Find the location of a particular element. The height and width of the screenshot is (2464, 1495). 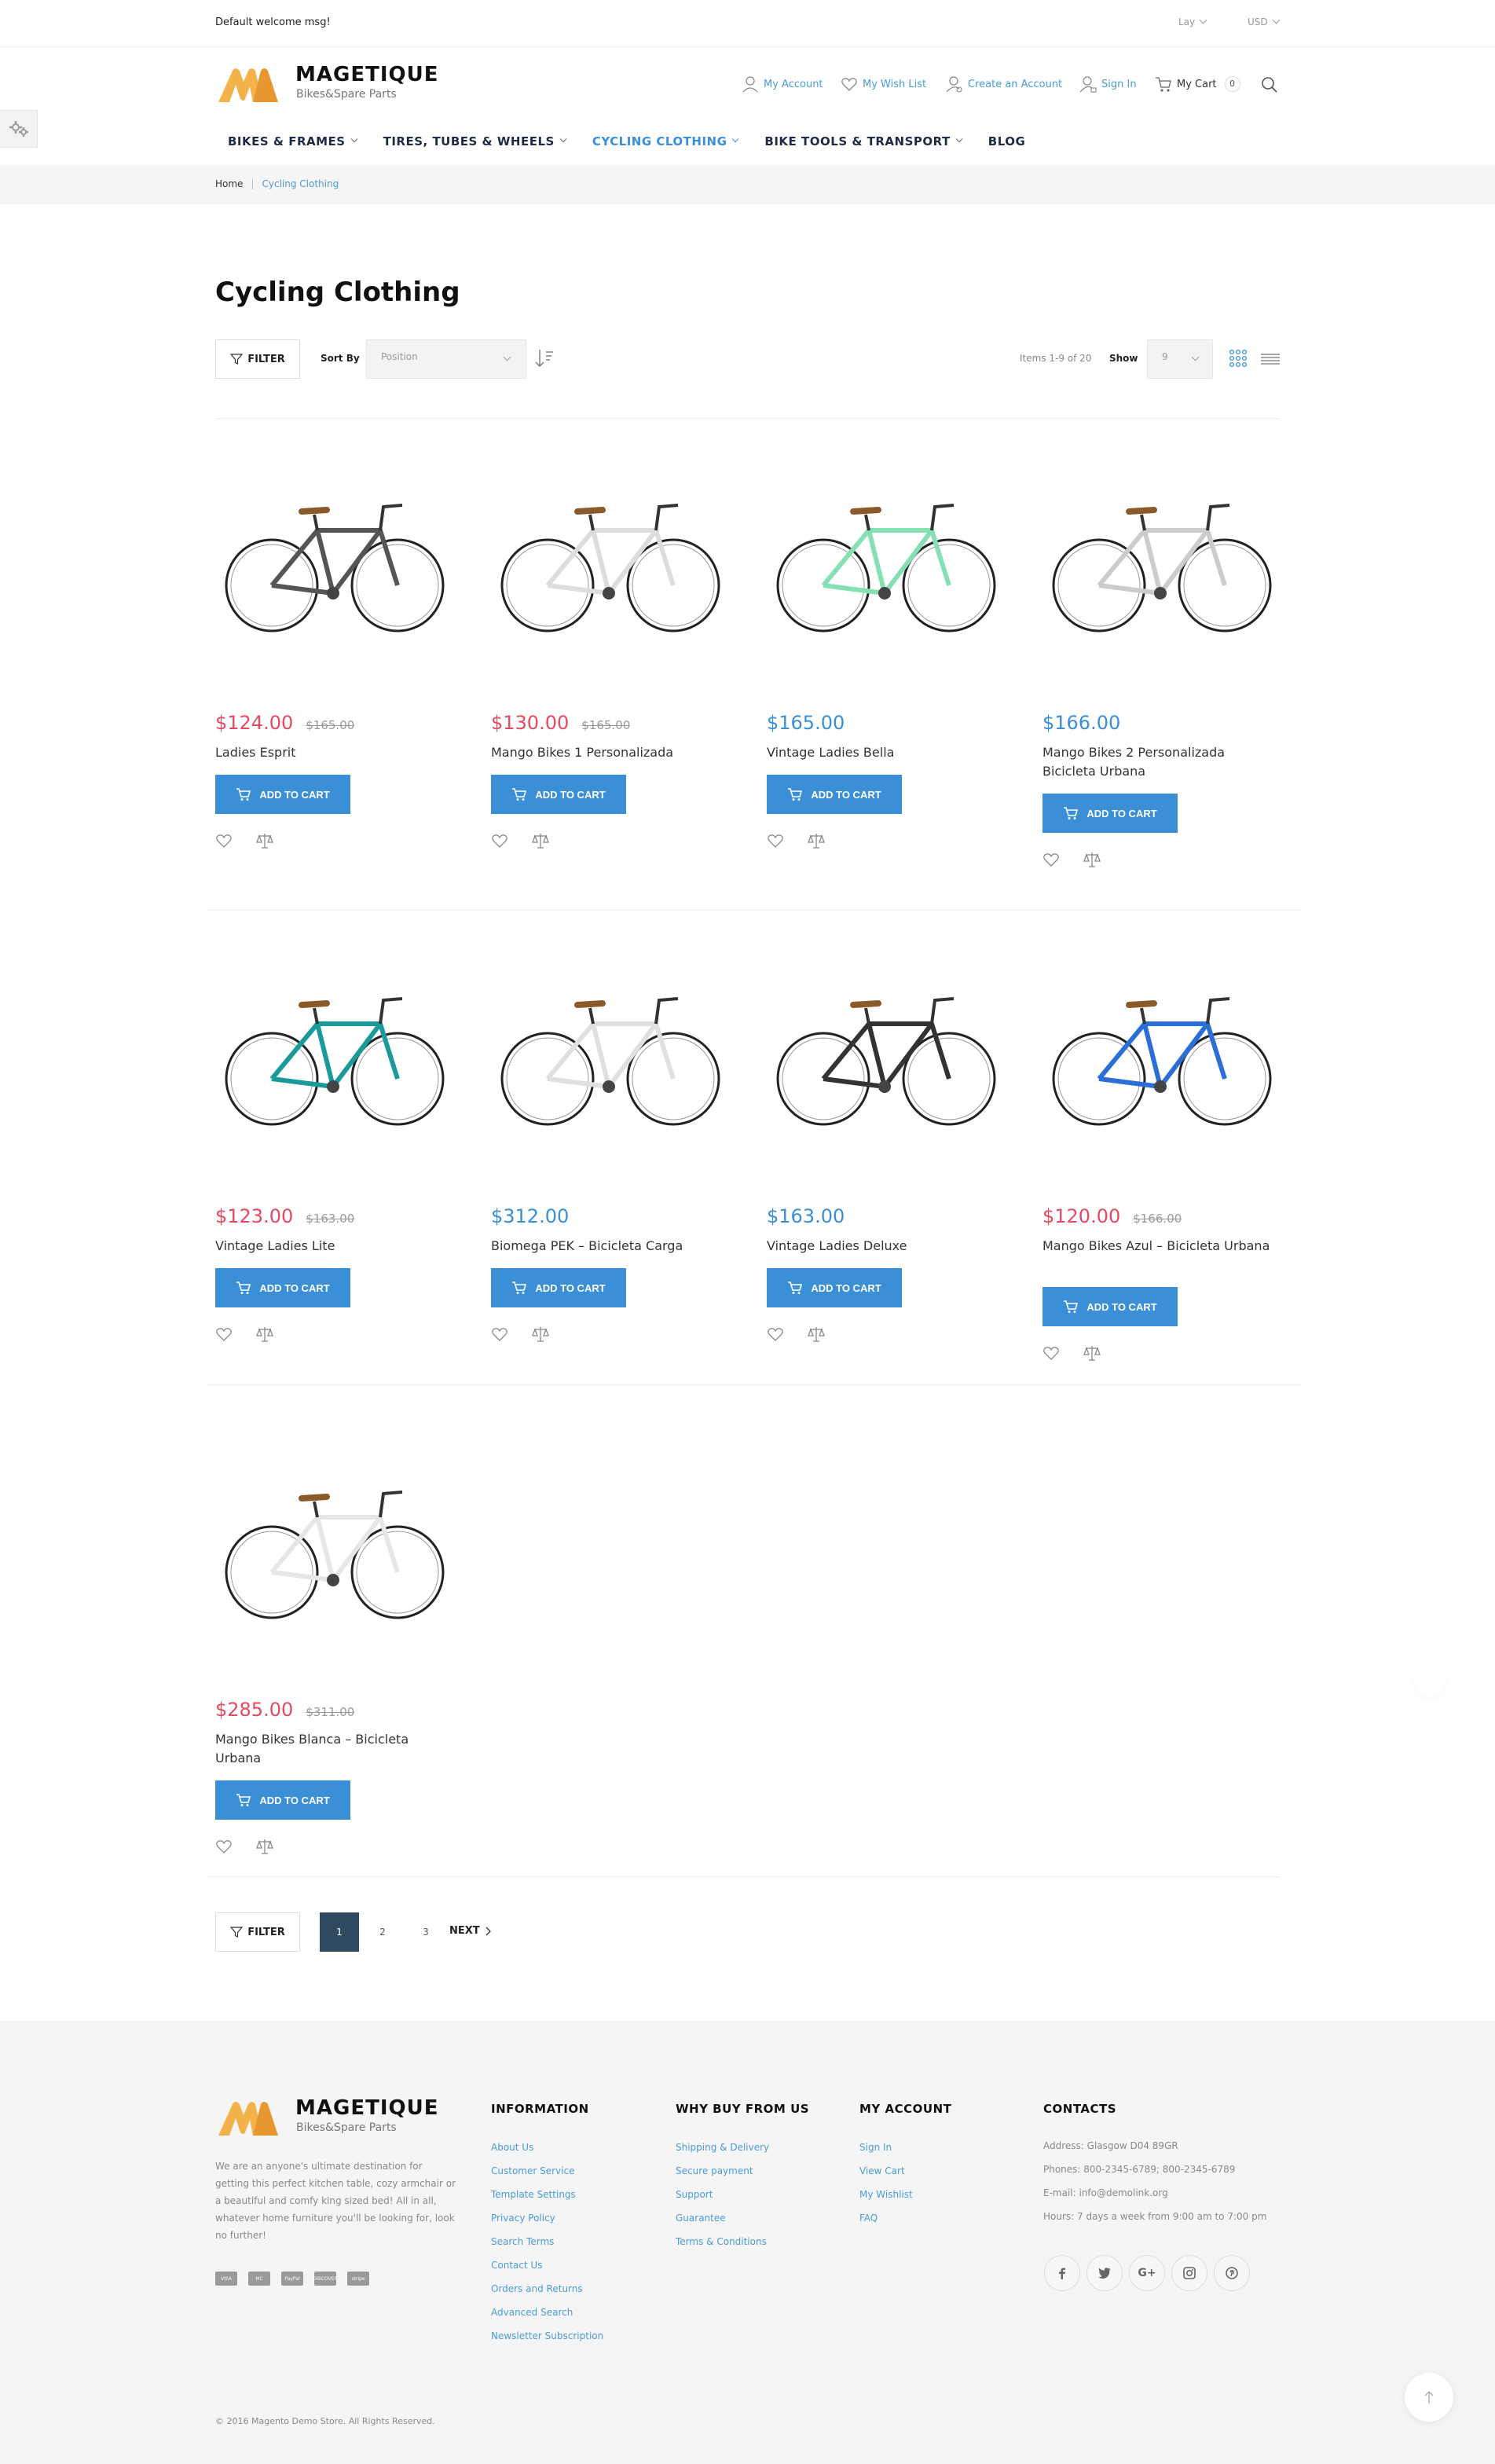

google-plus-link: G+ is located at coordinates (1147, 2273).